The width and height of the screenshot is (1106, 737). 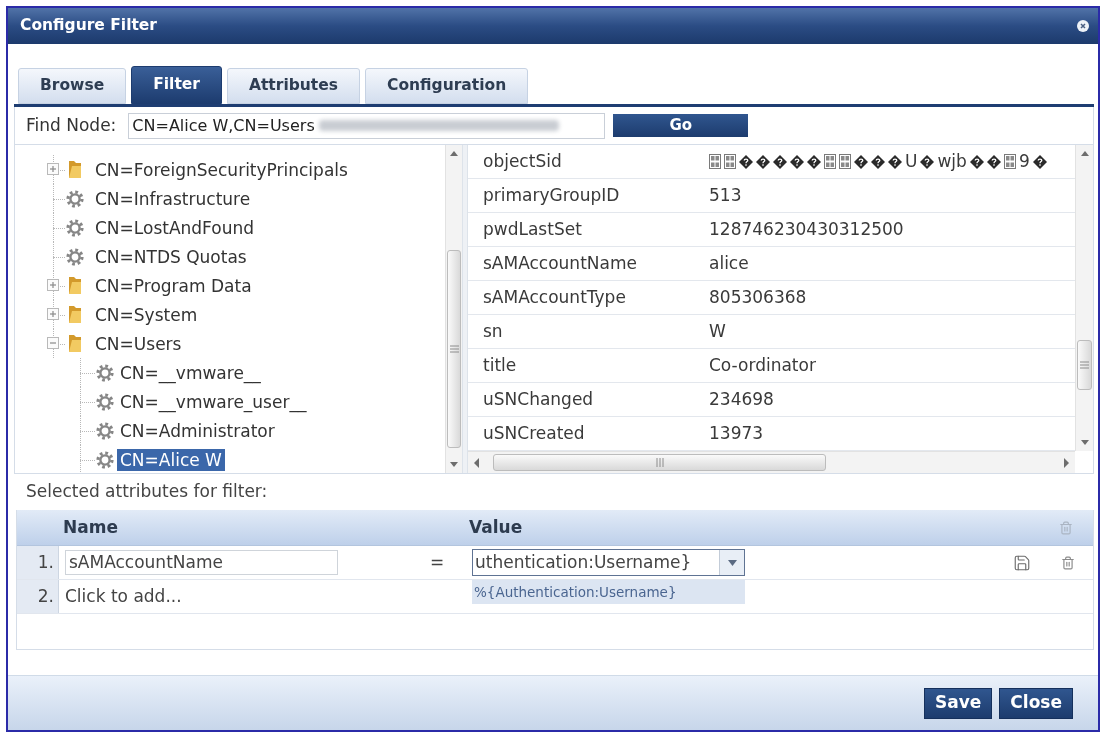 What do you see at coordinates (173, 198) in the screenshot?
I see `tree-item: CN=Infrastructure` at bounding box center [173, 198].